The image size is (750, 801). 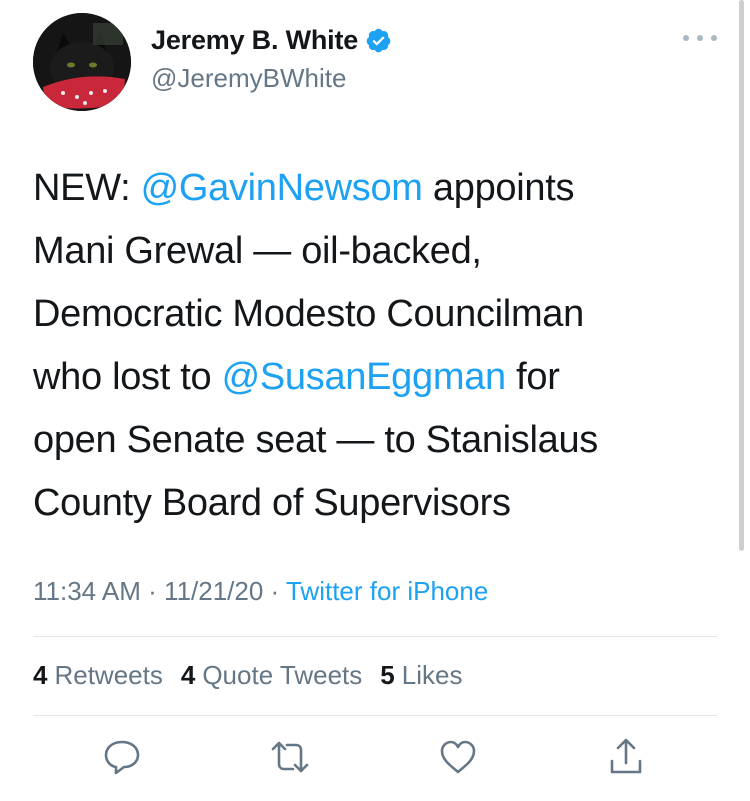 I want to click on author-name: Jeremy B. White, so click(x=254, y=40).